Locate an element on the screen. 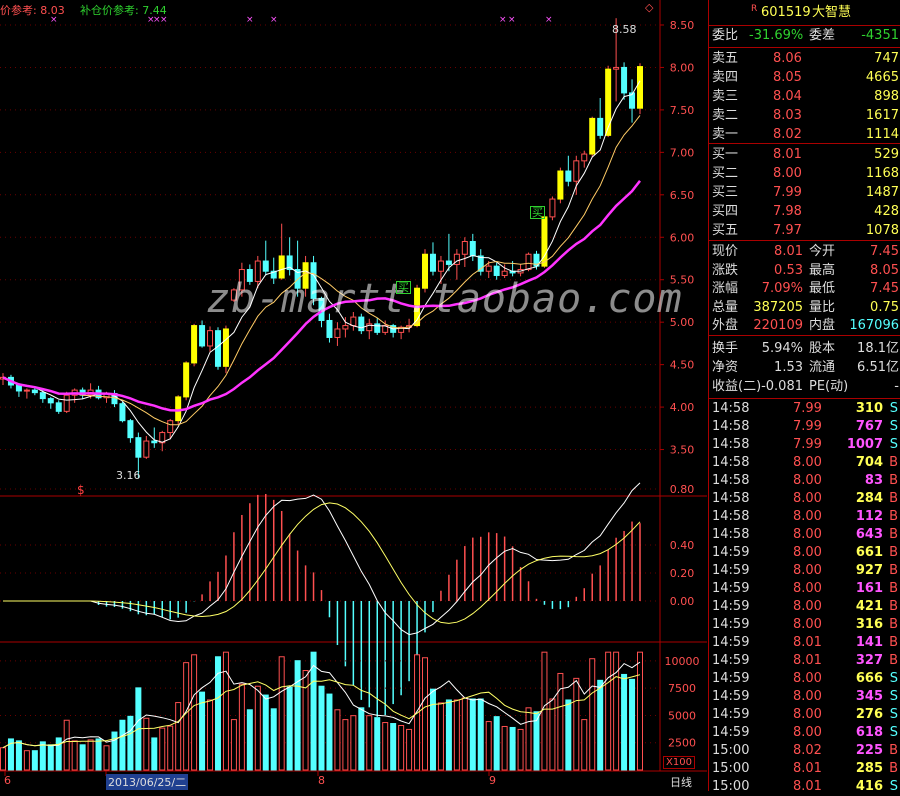  buy-row: 买二 8.00 1168 is located at coordinates (804, 174).